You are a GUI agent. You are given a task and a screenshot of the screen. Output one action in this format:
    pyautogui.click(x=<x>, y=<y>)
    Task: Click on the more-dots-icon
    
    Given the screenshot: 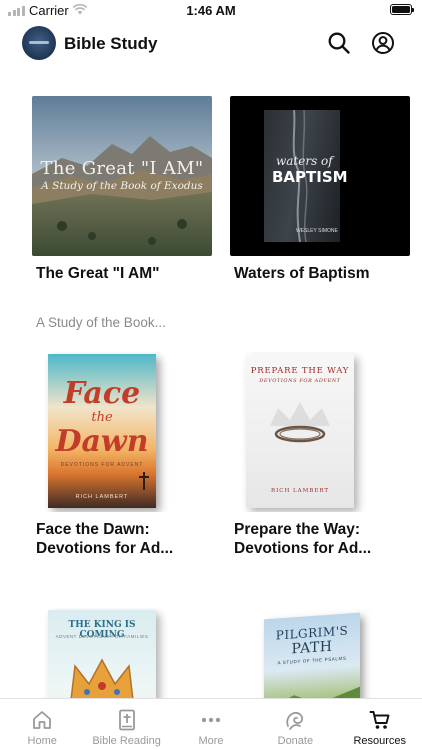 What is the action you would take?
    pyautogui.click(x=211, y=720)
    